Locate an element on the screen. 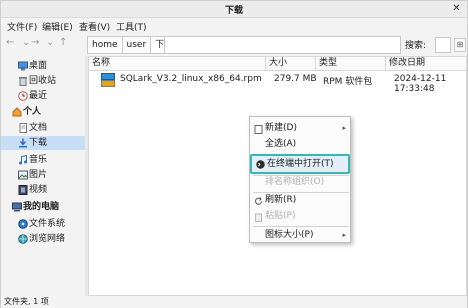 This screenshot has width=468, height=308. breadcrumb-home: home is located at coordinates (105, 45).